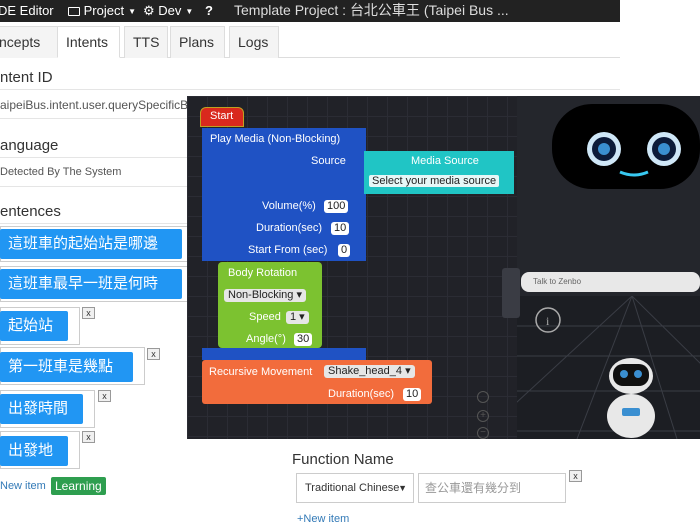 Image resolution: width=700 pixels, height=526 pixels. Describe the element at coordinates (61, 172) in the screenshot. I see `language-value: Detected By The System` at that location.